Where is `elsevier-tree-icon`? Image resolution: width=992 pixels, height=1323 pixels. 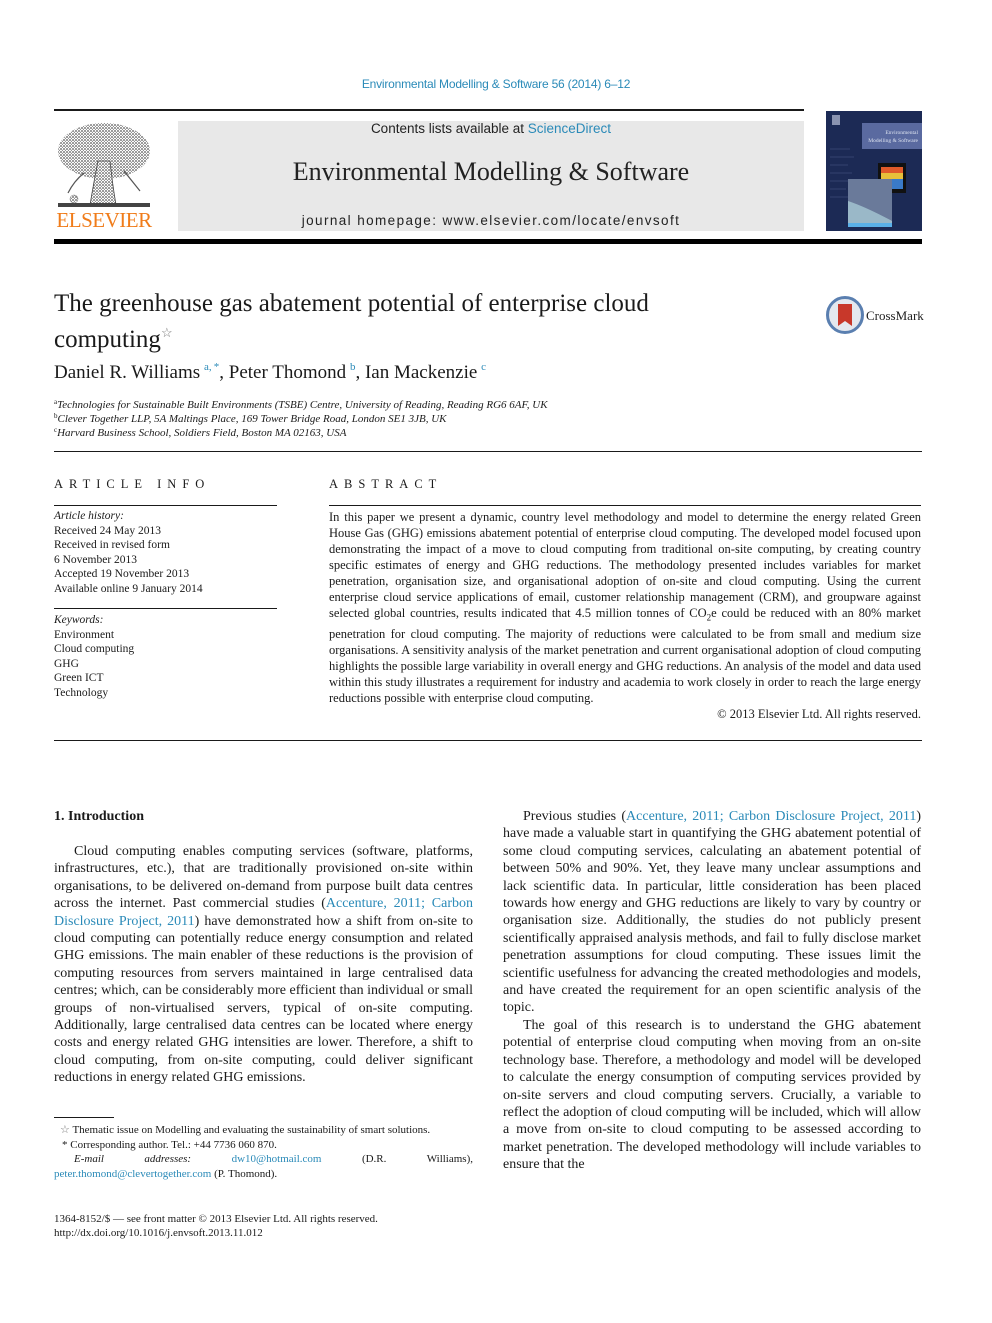
elsevier-tree-icon is located at coordinates (104, 165).